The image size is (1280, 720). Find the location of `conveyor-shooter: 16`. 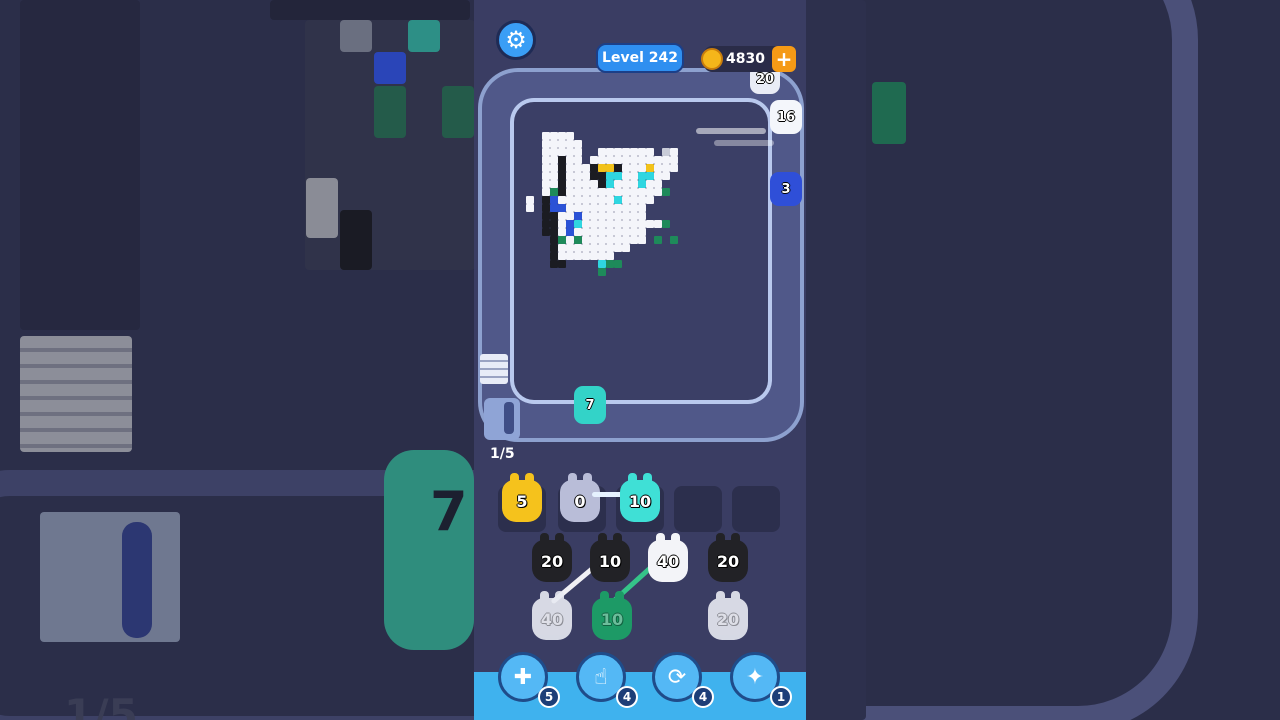

conveyor-shooter: 16 is located at coordinates (786, 117).